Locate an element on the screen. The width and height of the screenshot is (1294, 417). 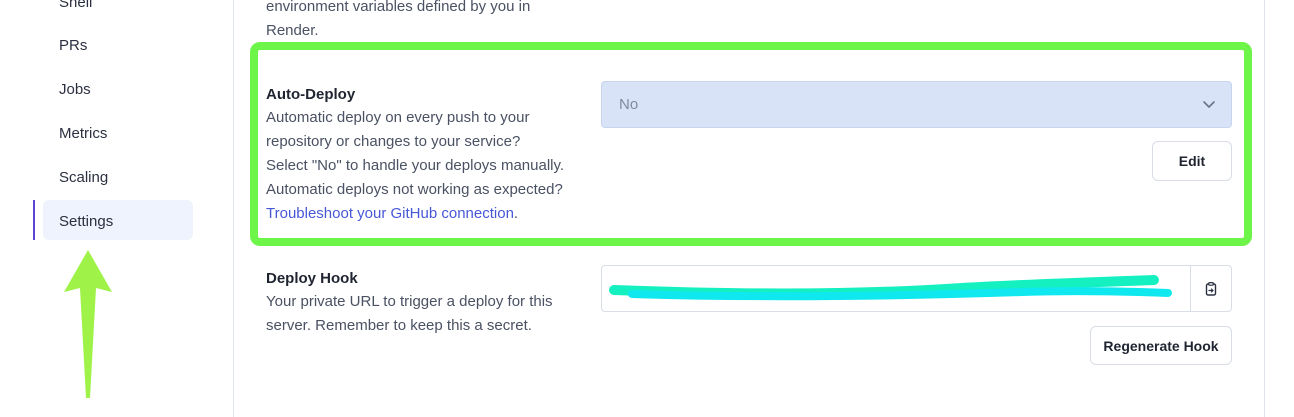
sidebar-item-metrics: Metrics is located at coordinates (83, 133).